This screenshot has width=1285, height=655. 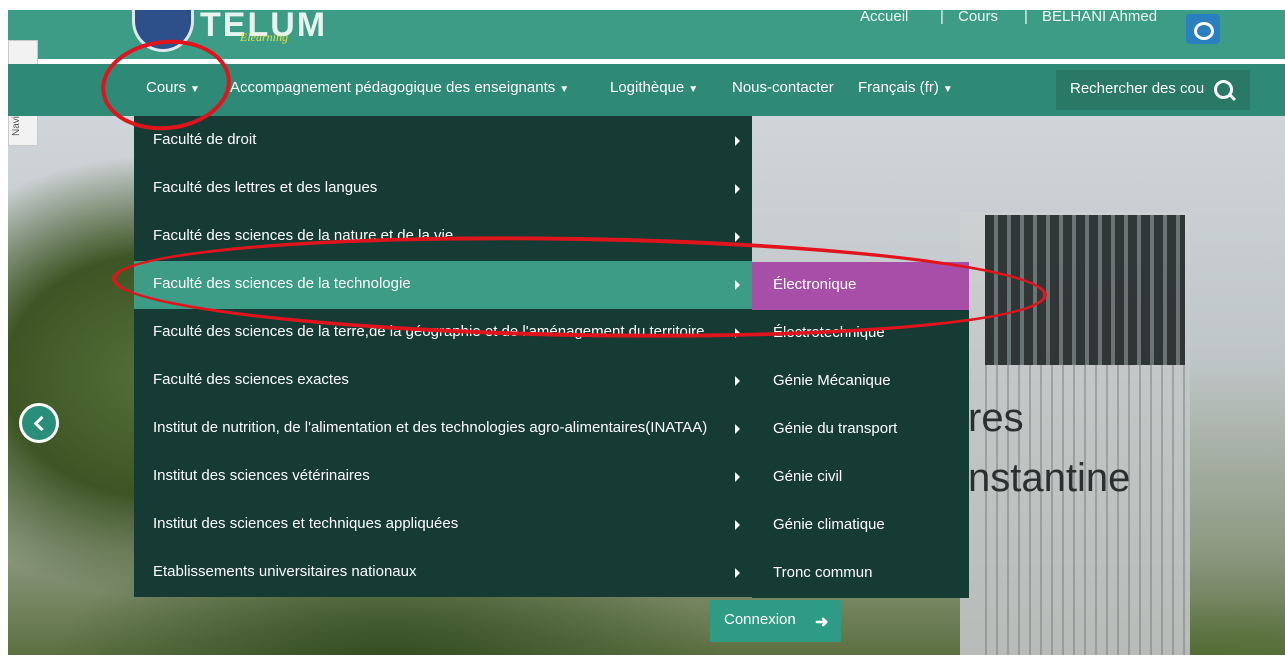 What do you see at coordinates (39, 423) in the screenshot?
I see `carousel-prev-button` at bounding box center [39, 423].